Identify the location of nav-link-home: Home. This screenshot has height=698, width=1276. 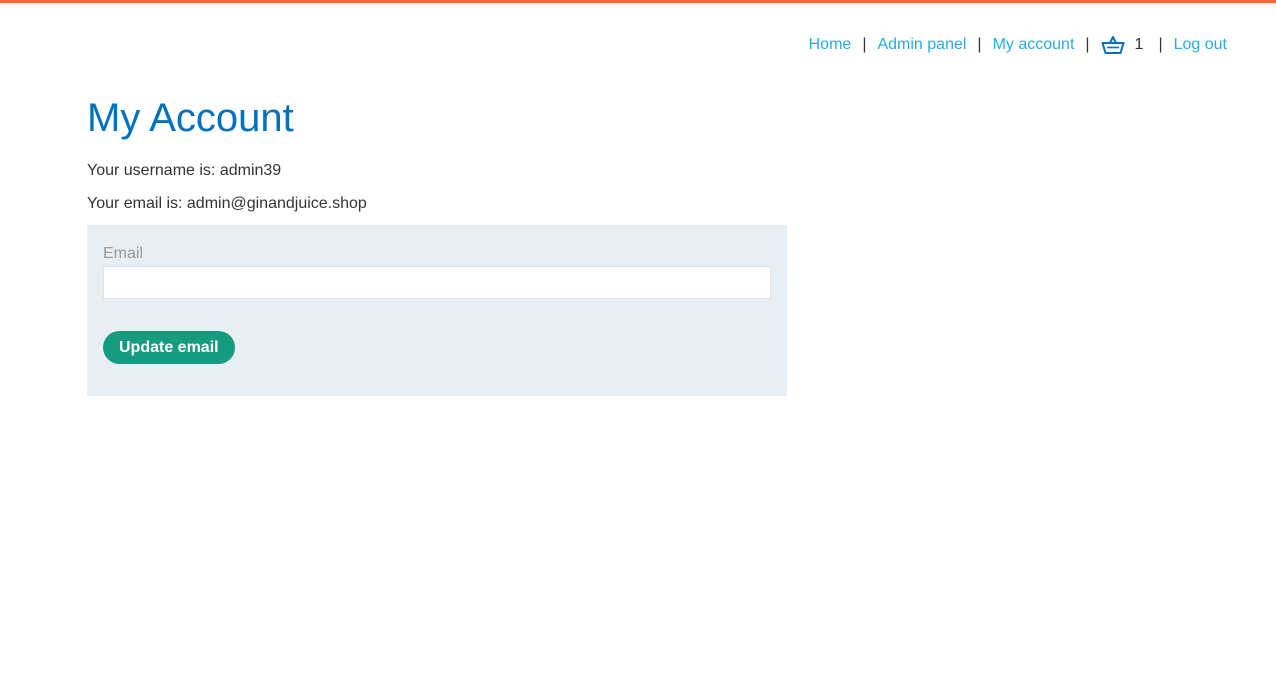
(830, 45).